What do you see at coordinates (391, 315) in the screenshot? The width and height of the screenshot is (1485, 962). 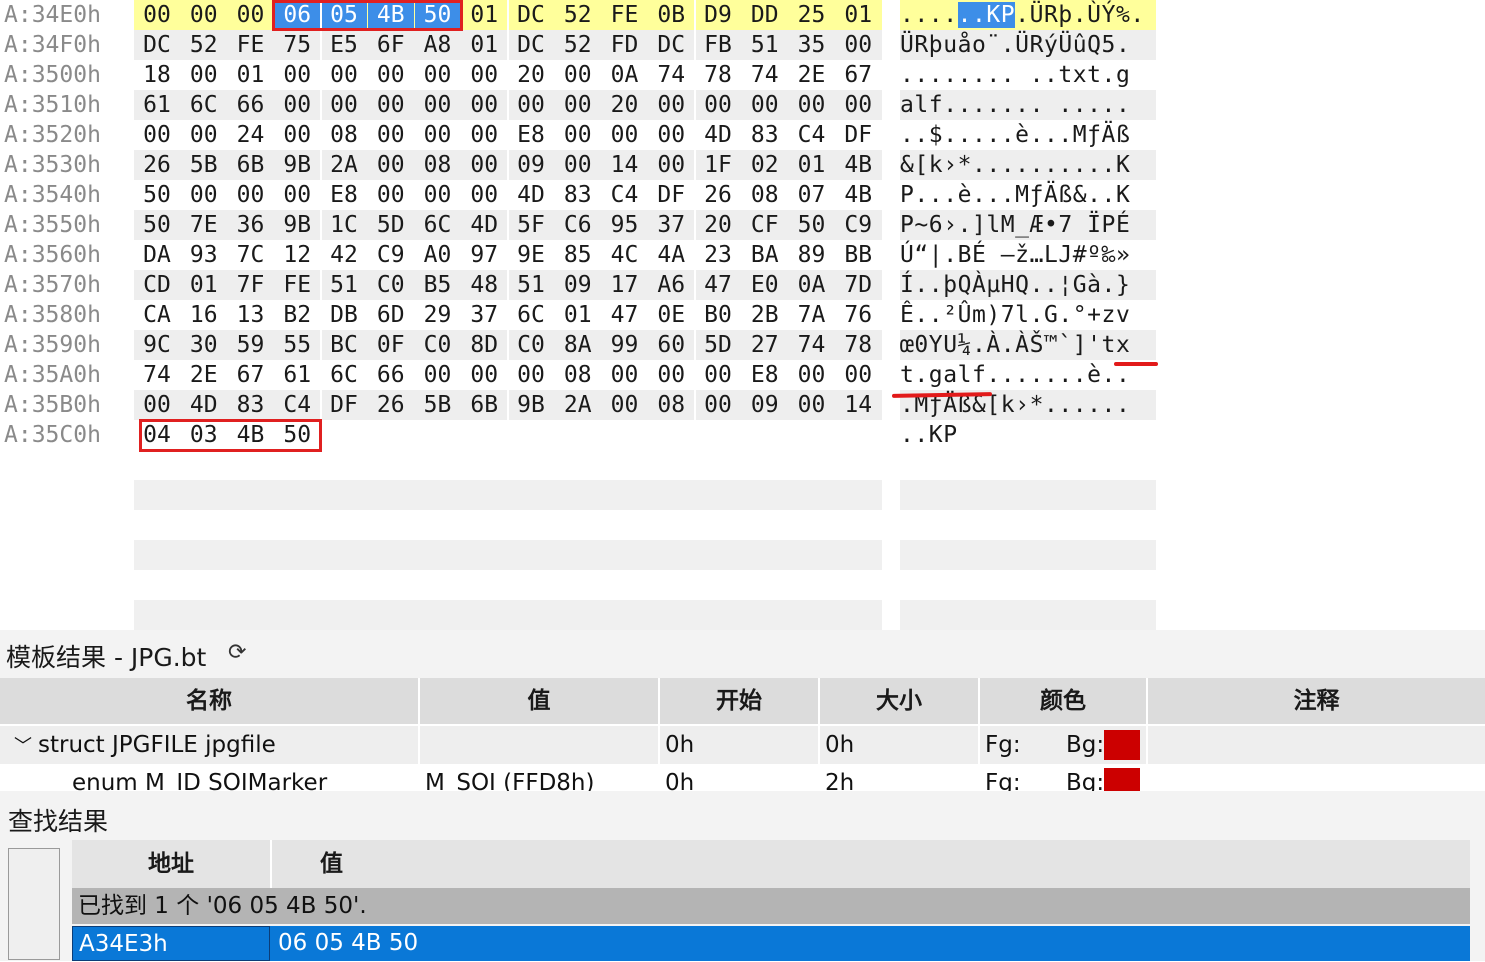 I see `hex-byte: 6D` at bounding box center [391, 315].